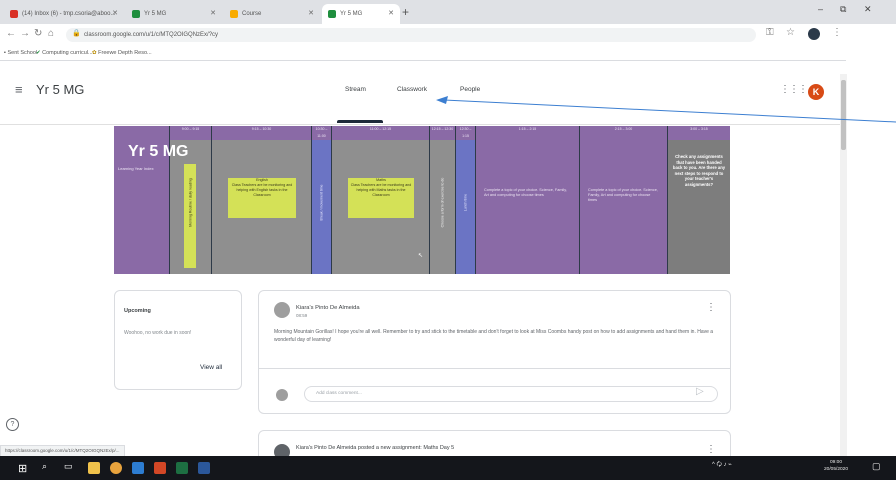 The image size is (896, 480). I want to click on word-icon, so click(204, 468).